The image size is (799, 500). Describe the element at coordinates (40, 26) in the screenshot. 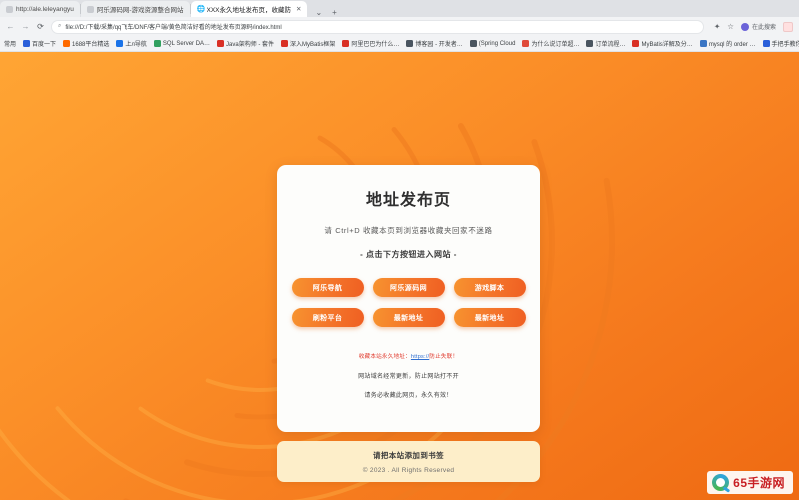

I see `reload-icon: ⟳` at that location.